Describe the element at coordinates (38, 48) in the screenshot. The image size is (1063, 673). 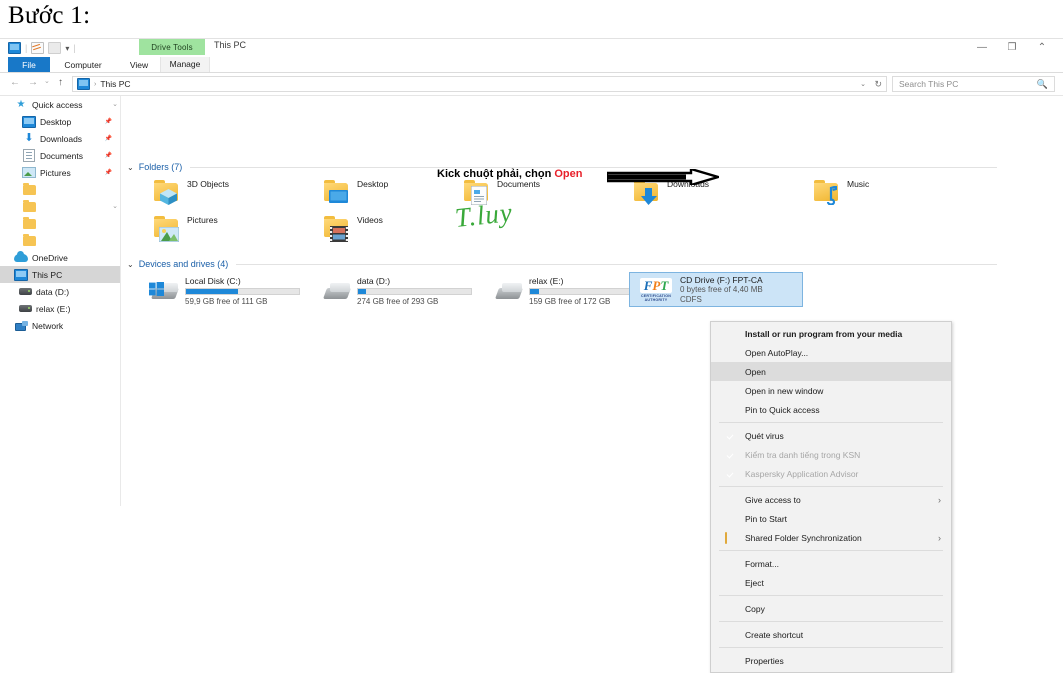
I see `chart-icon` at that location.